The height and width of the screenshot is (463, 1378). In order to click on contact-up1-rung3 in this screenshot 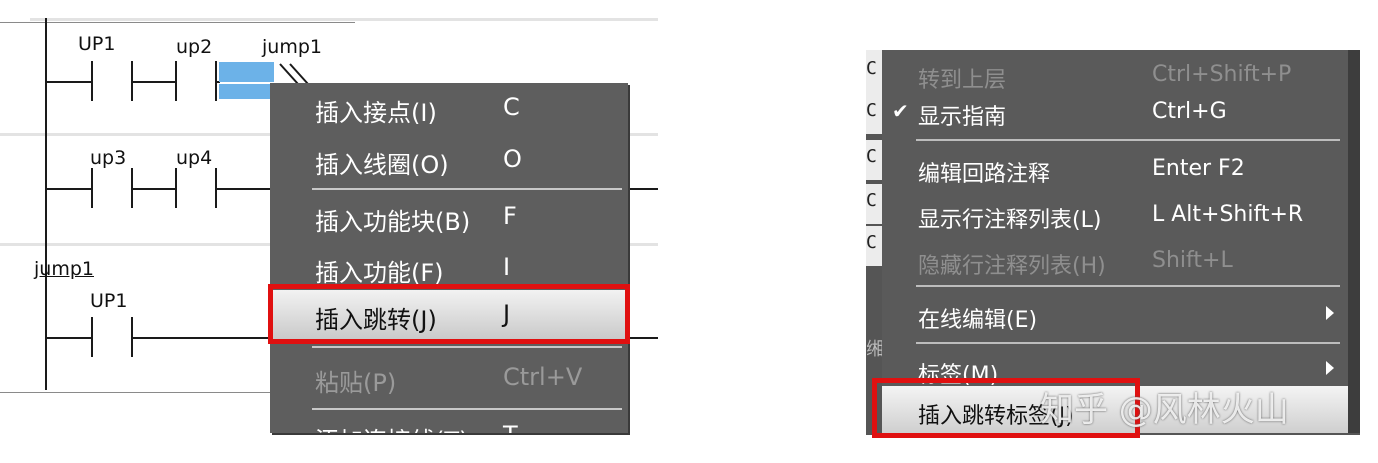, I will do `click(112, 337)`.